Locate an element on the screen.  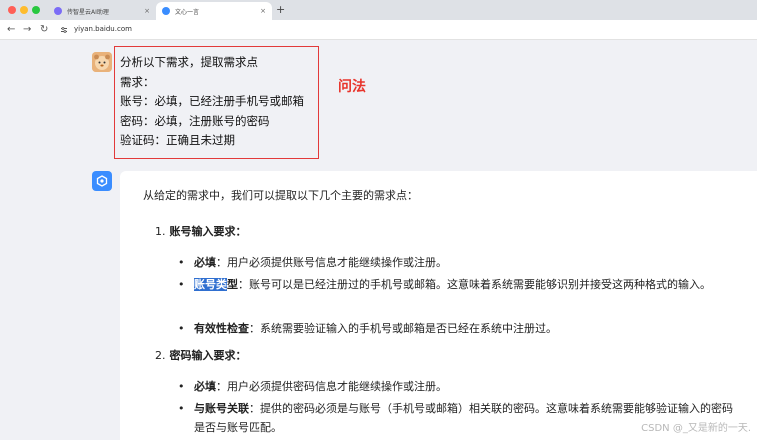
window-maximize-button is located at coordinates (36, 10).